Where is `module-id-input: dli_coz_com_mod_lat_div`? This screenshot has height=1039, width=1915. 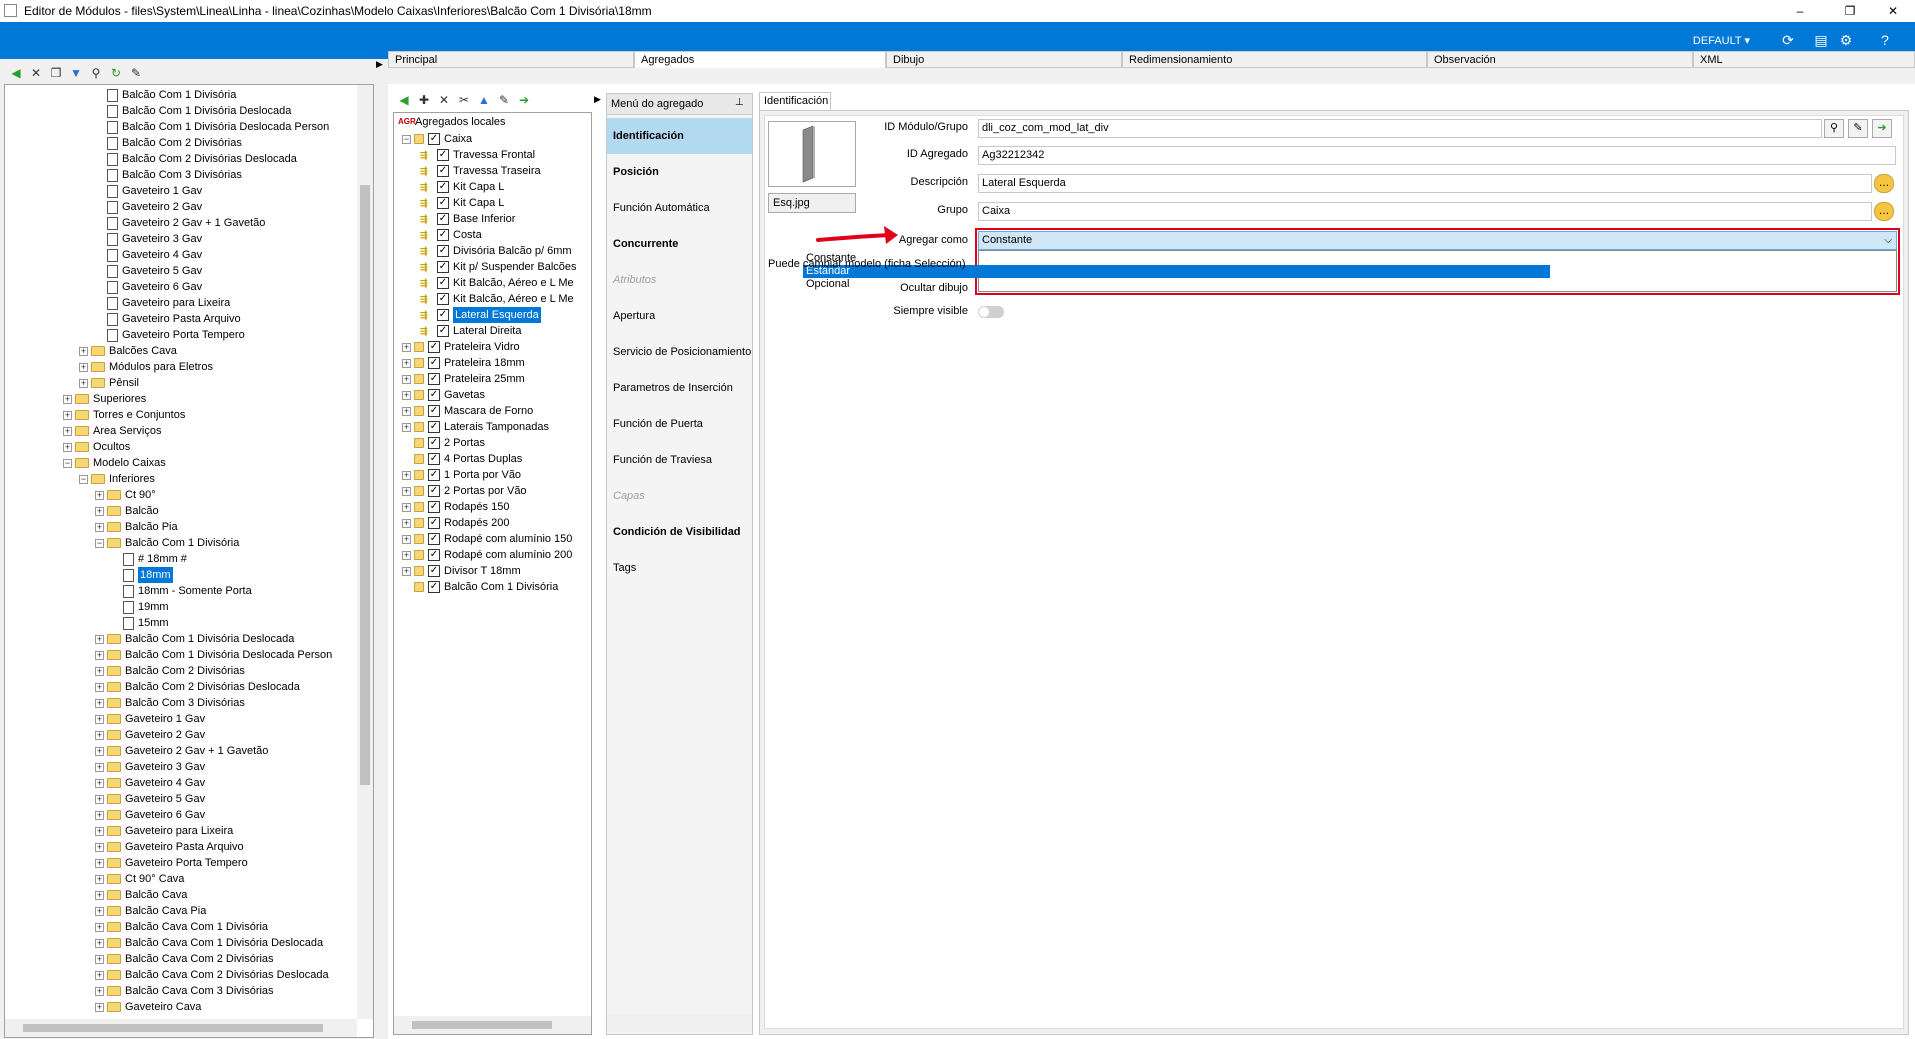
module-id-input: dli_coz_com_mod_lat_div is located at coordinates (1400, 128).